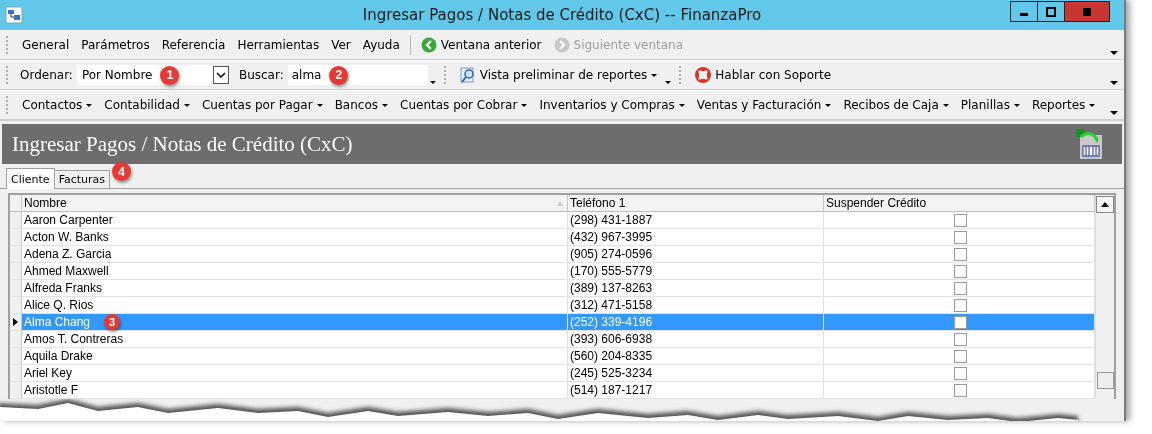 This screenshot has width=1152, height=434. What do you see at coordinates (696, 271) in the screenshot?
I see `table-cell: (170) 555-5779` at bounding box center [696, 271].